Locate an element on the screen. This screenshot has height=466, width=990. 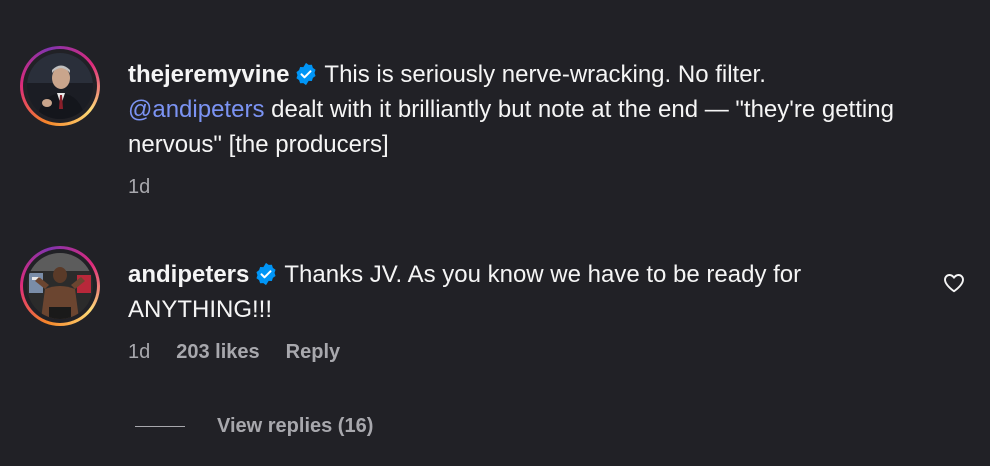
reply-button: Reply is located at coordinates (313, 352).